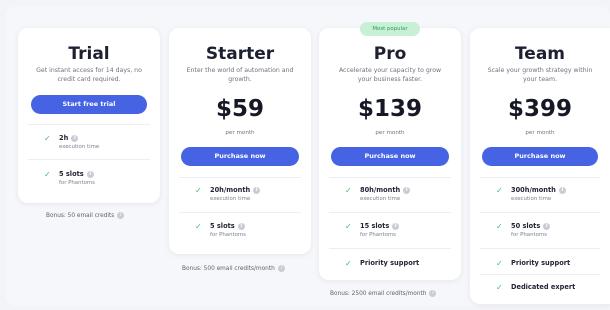 The image size is (610, 310). Describe the element at coordinates (239, 109) in the screenshot. I see `plan-price: $59` at that location.